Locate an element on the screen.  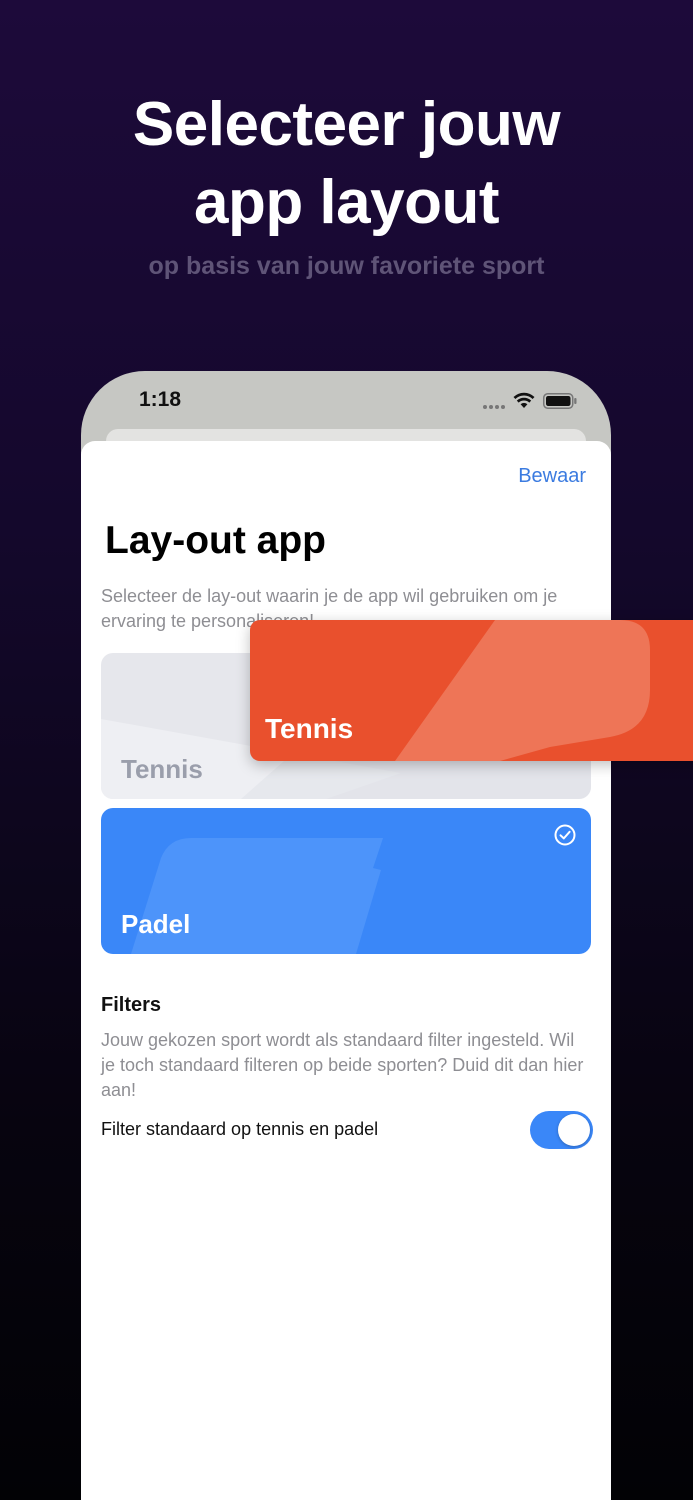
signal-icon is located at coordinates (495, 407).